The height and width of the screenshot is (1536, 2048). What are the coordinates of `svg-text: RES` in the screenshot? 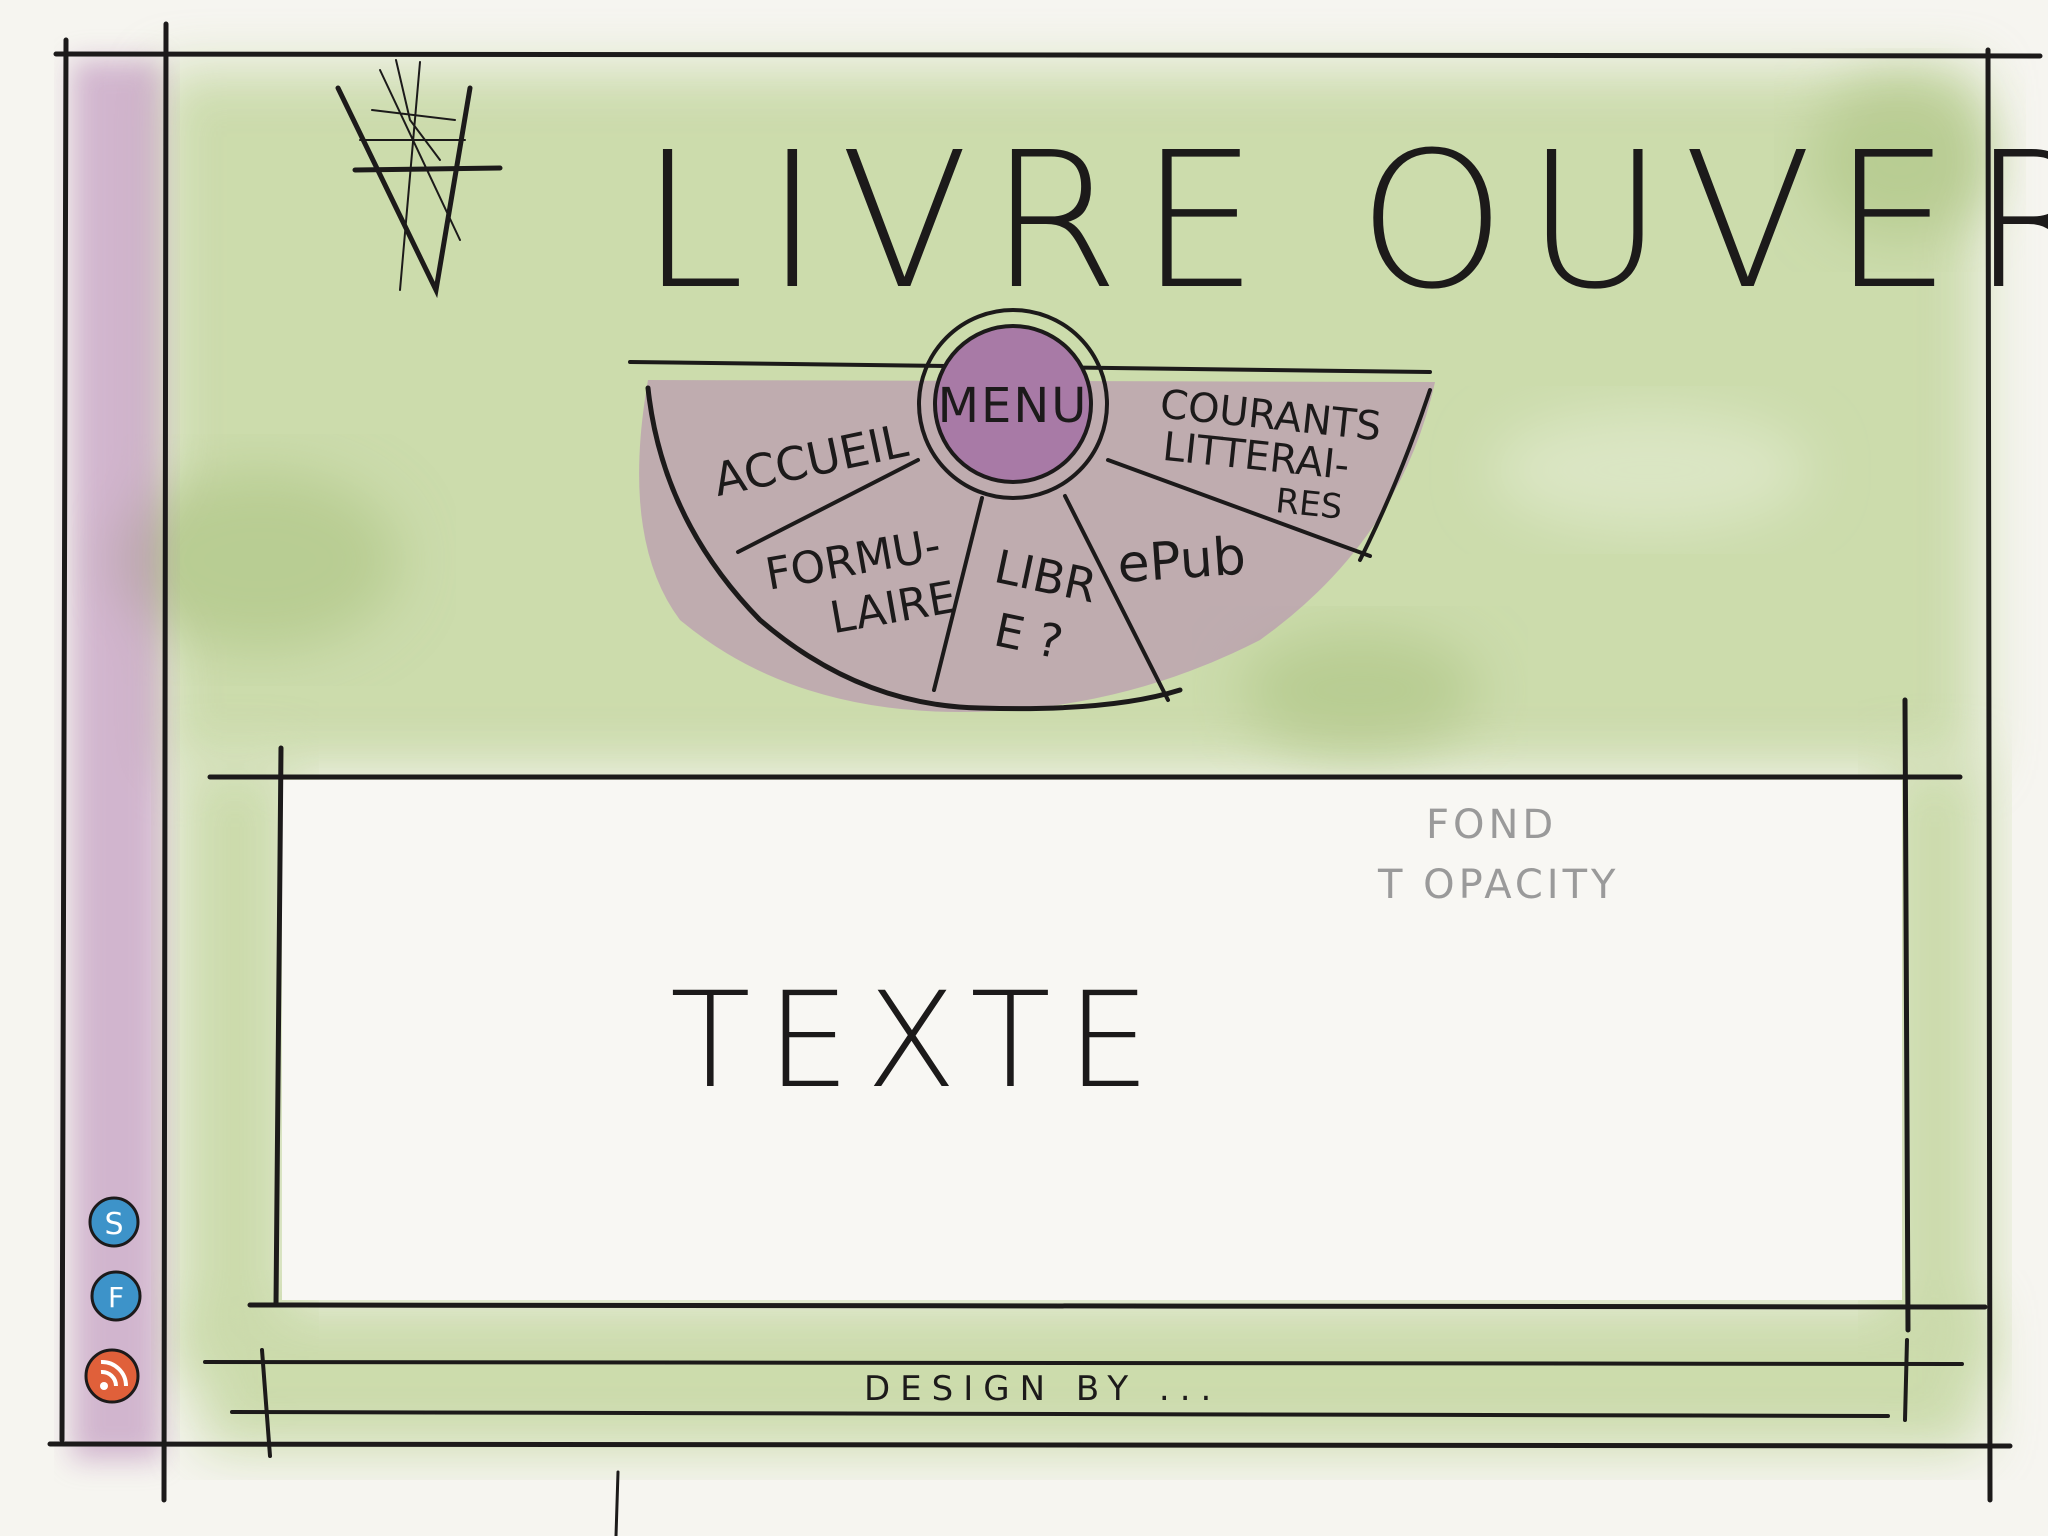 It's located at (1309, 504).